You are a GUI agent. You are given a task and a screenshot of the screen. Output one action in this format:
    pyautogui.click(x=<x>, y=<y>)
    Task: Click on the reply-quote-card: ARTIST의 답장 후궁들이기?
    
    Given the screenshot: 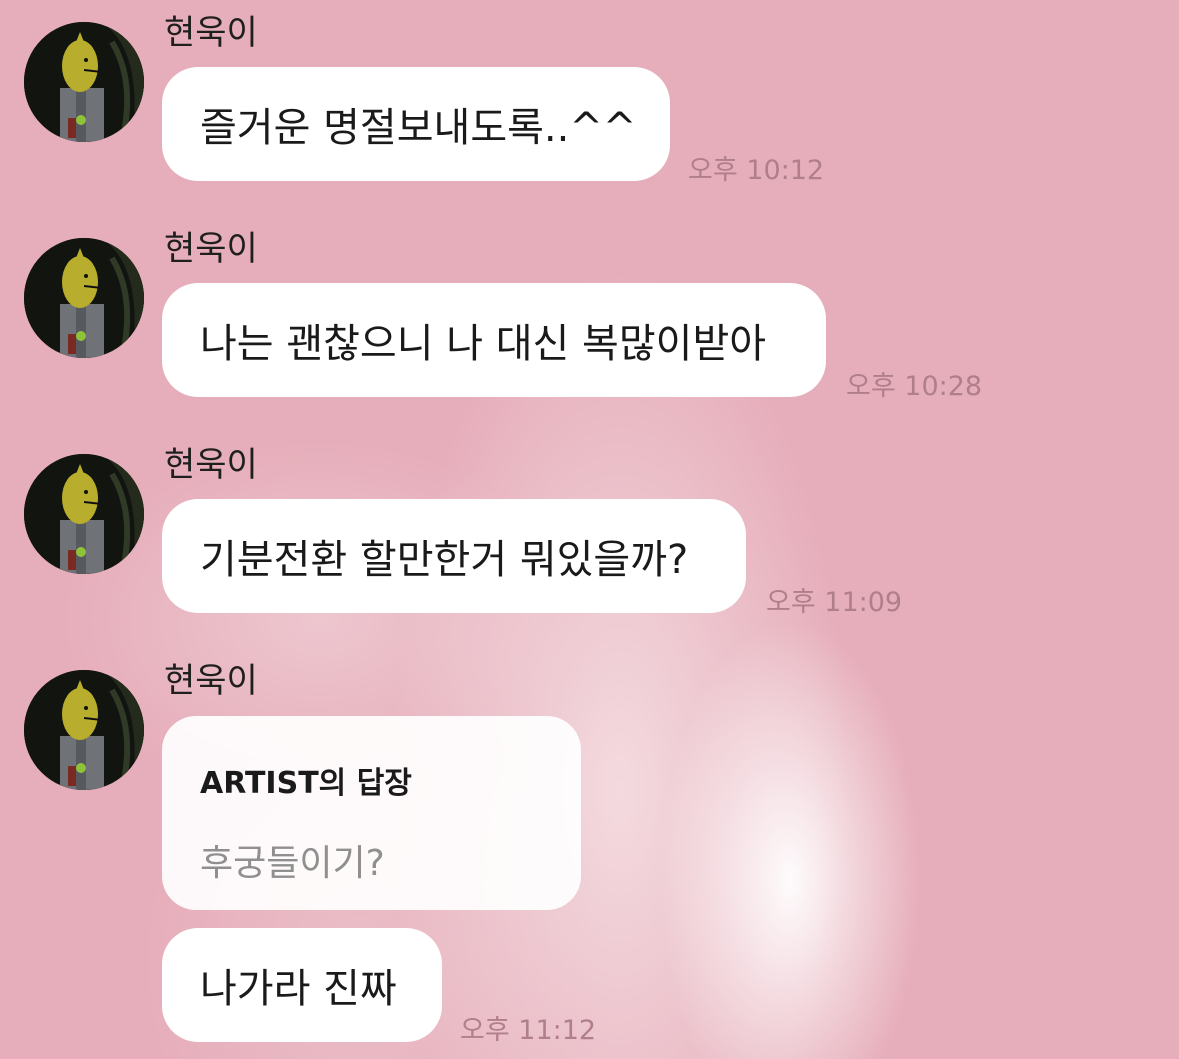 What is the action you would take?
    pyautogui.click(x=371, y=813)
    